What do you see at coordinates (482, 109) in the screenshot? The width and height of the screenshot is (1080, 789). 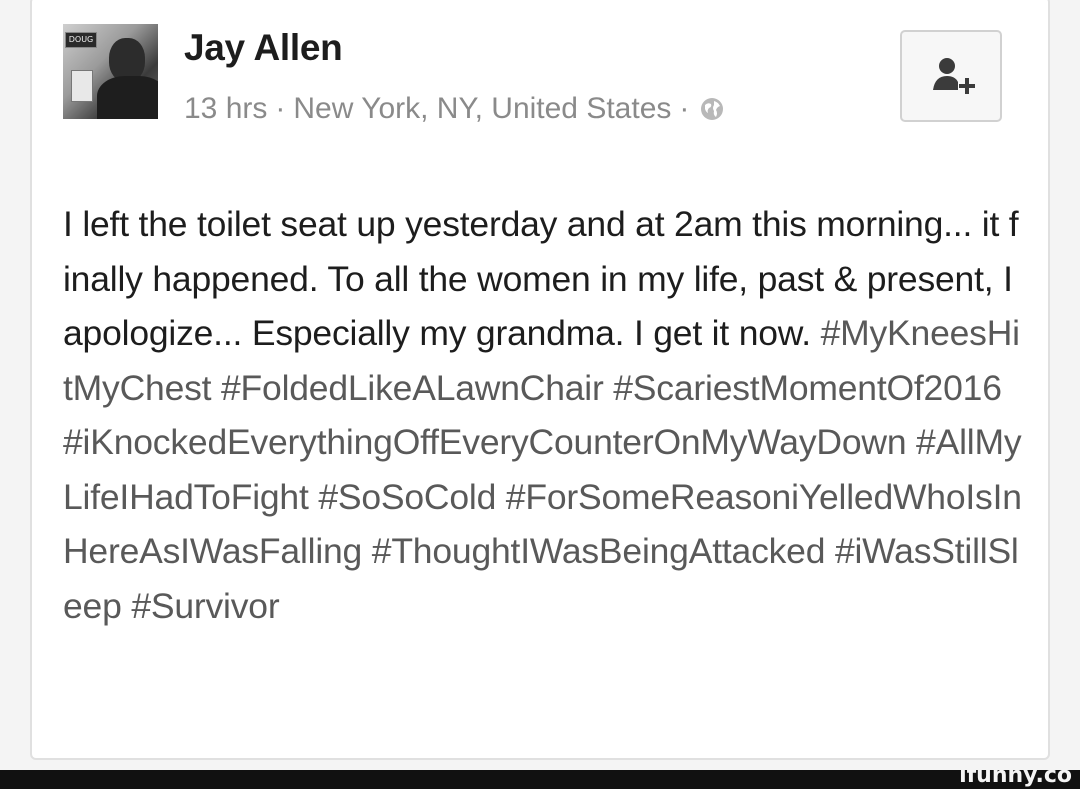 I see `post-location: New York, NY, United States` at bounding box center [482, 109].